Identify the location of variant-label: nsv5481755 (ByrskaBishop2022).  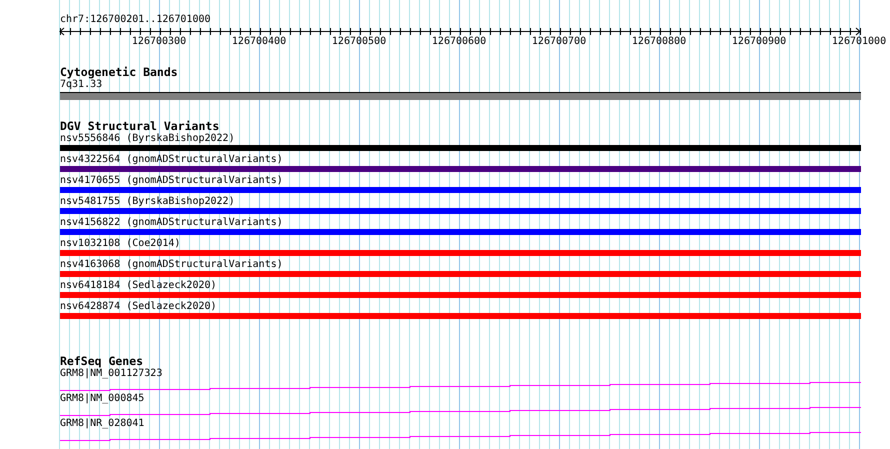
(147, 202).